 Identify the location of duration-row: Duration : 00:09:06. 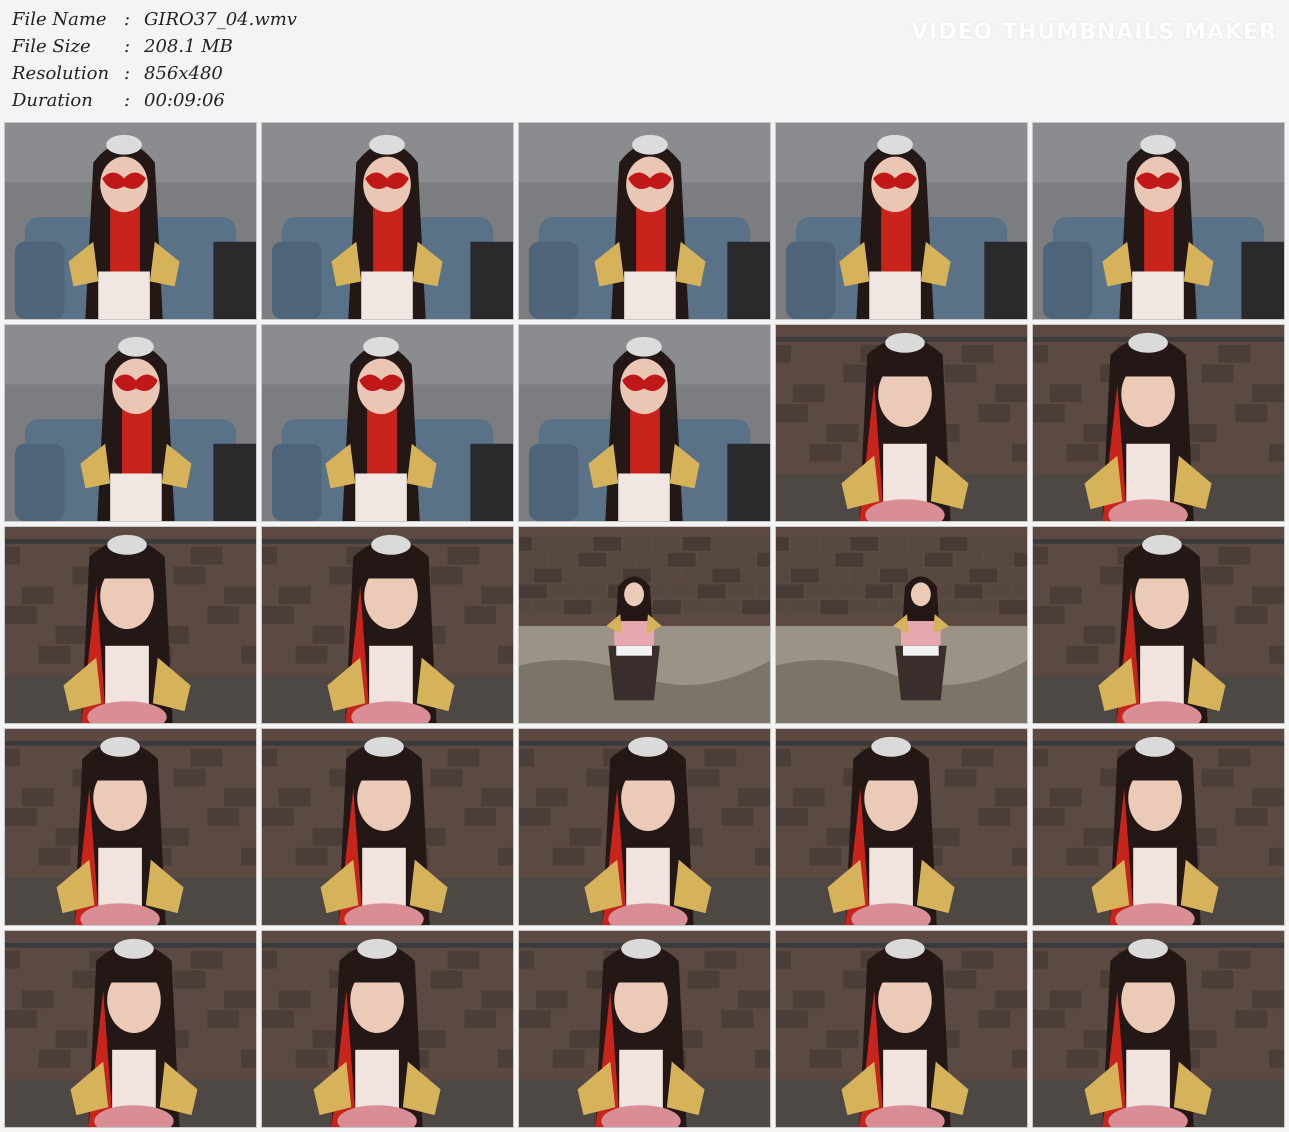
(154, 100).